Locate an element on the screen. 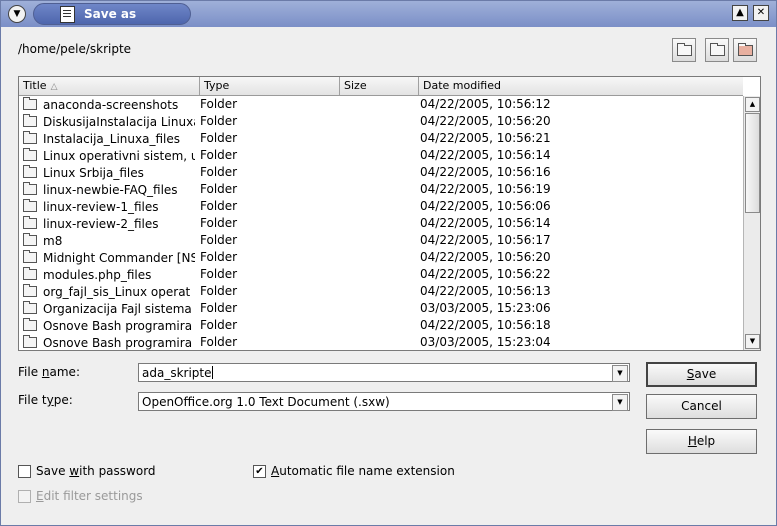  file-title: Linux operativni sistem, u is located at coordinates (119, 156).